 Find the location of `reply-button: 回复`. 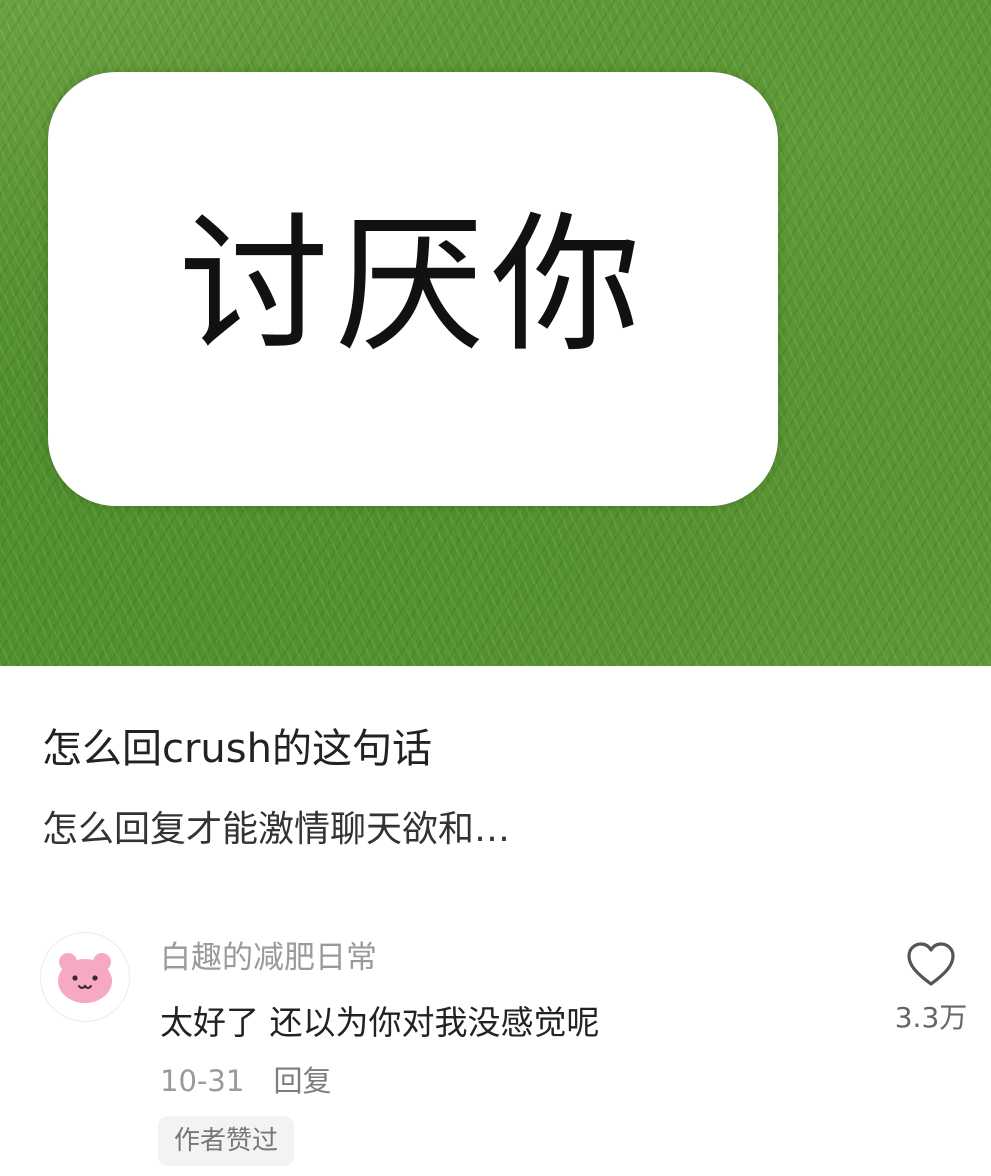

reply-button: 回复 is located at coordinates (303, 1081).